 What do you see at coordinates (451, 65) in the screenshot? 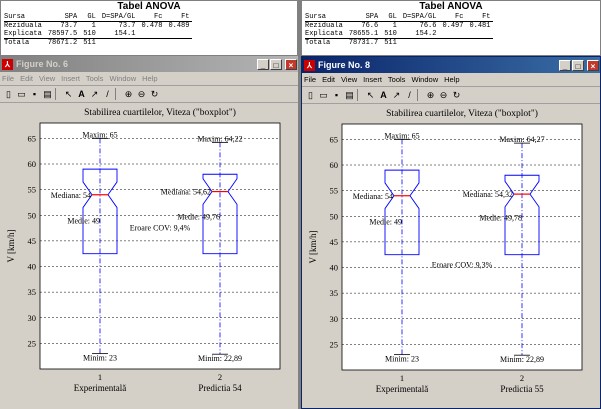
I see `window-titlebar: ⅄ Figure No. 8 _ □ ×` at bounding box center [451, 65].